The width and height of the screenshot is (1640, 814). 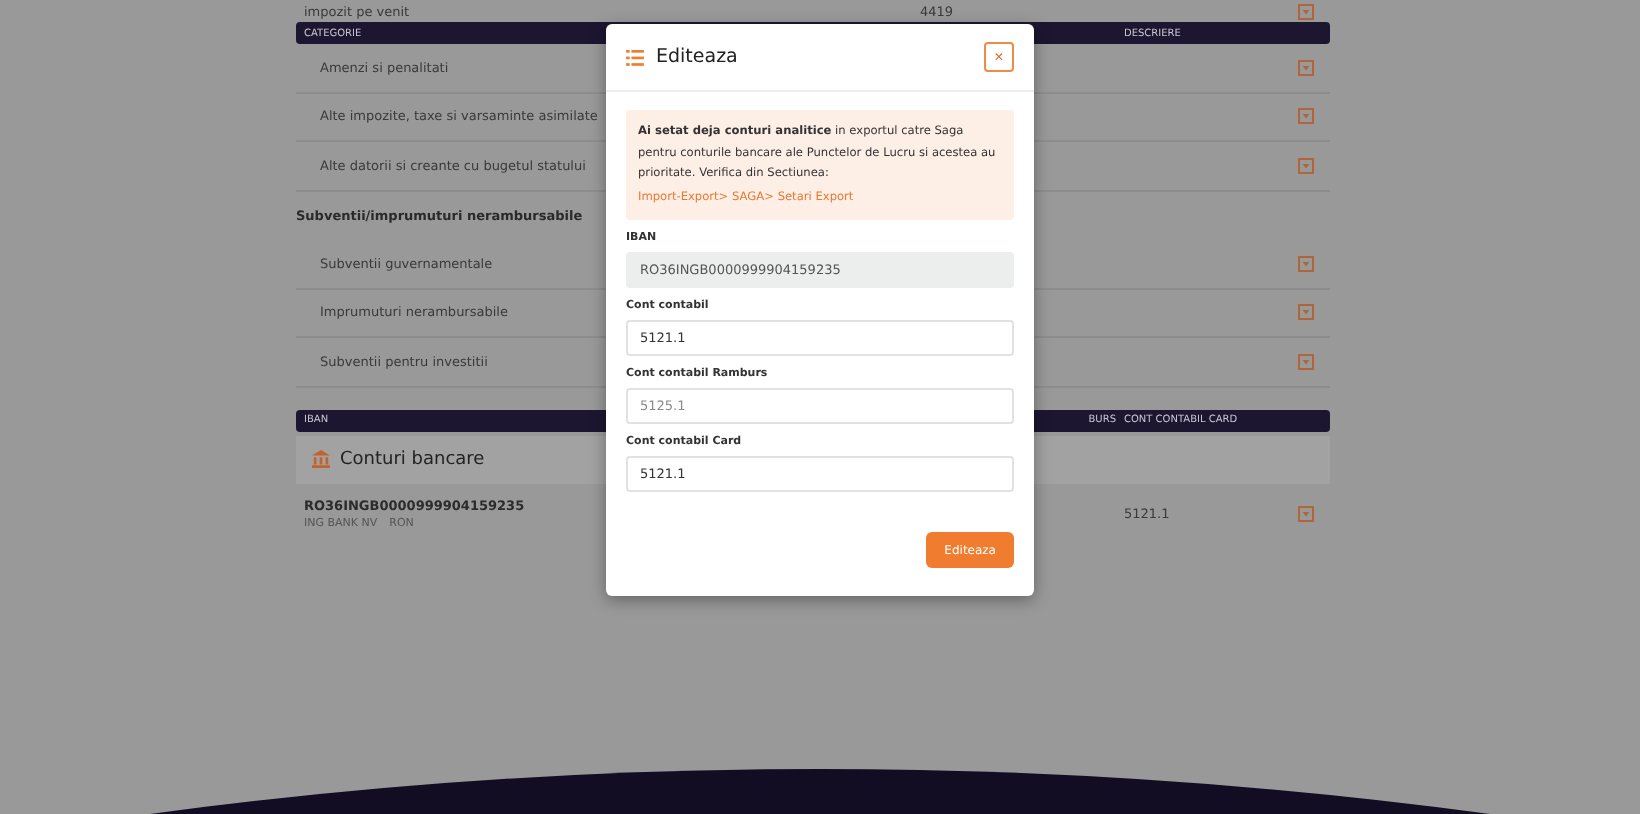 I want to click on bank-icon, so click(x=321, y=459).